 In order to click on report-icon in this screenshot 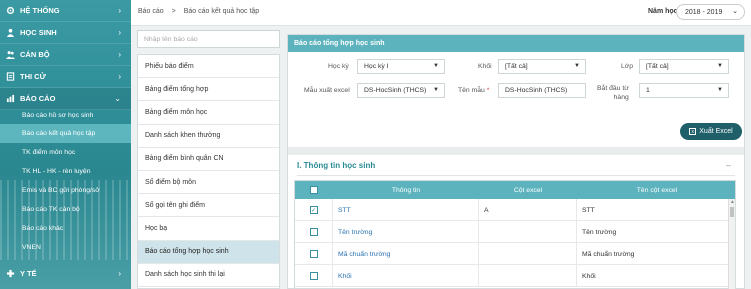, I will do `click(10, 98)`.